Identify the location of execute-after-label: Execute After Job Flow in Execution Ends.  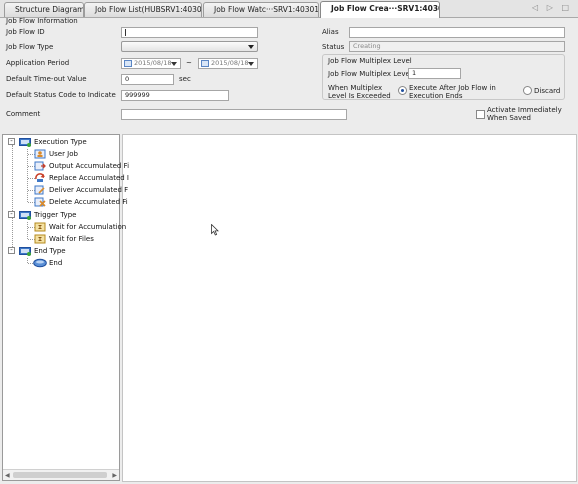
(452, 92).